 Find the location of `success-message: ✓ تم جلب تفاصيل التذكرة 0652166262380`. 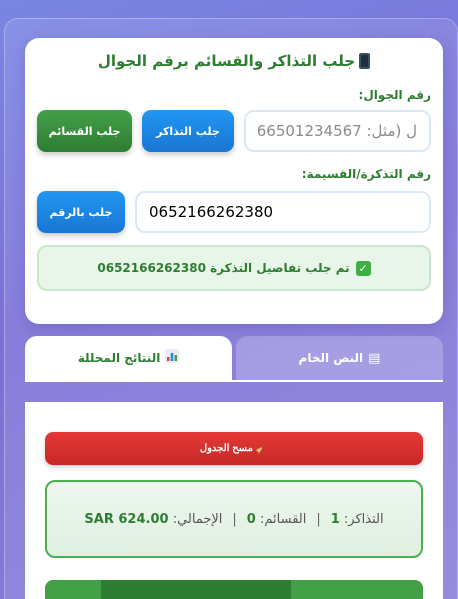

success-message: ✓ تم جلب تفاصيل التذكرة 0652166262380 is located at coordinates (234, 268).